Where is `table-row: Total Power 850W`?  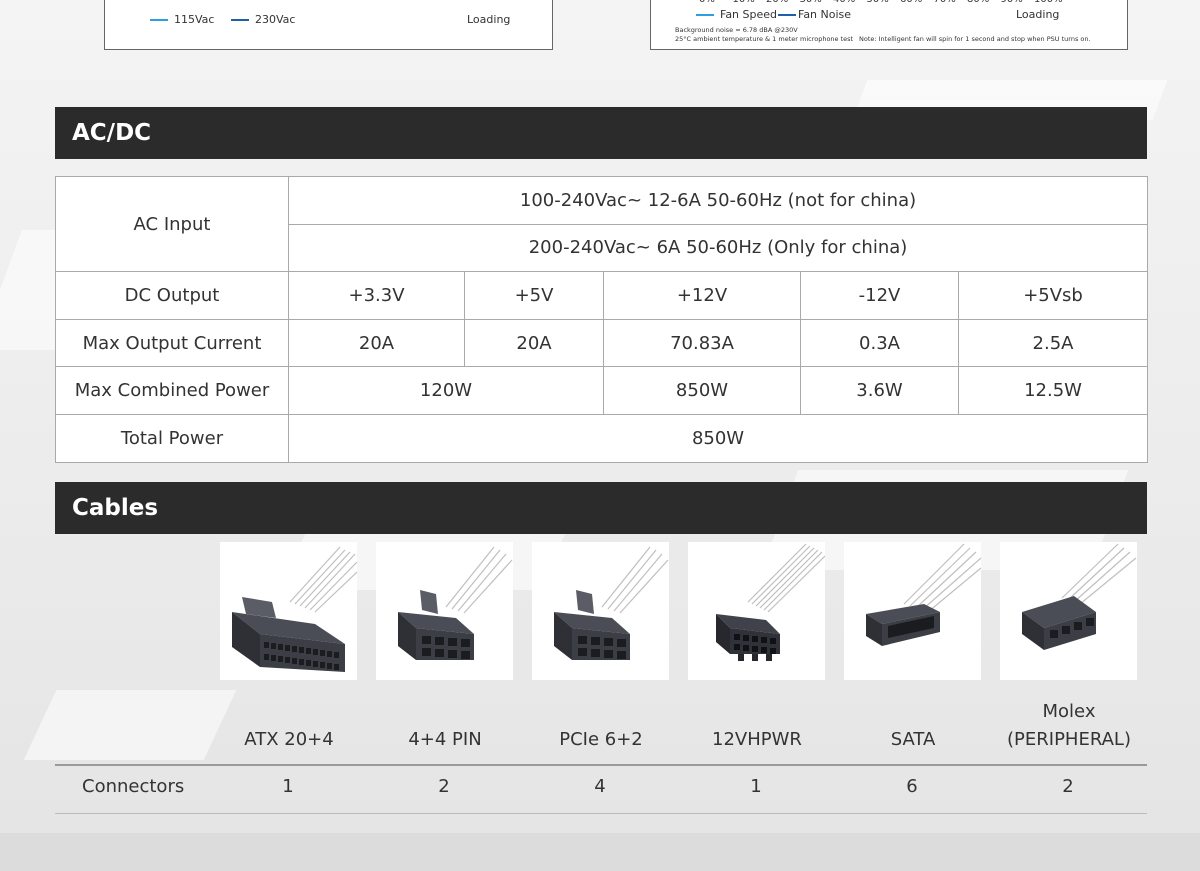
table-row: Total Power 850W is located at coordinates (602, 438).